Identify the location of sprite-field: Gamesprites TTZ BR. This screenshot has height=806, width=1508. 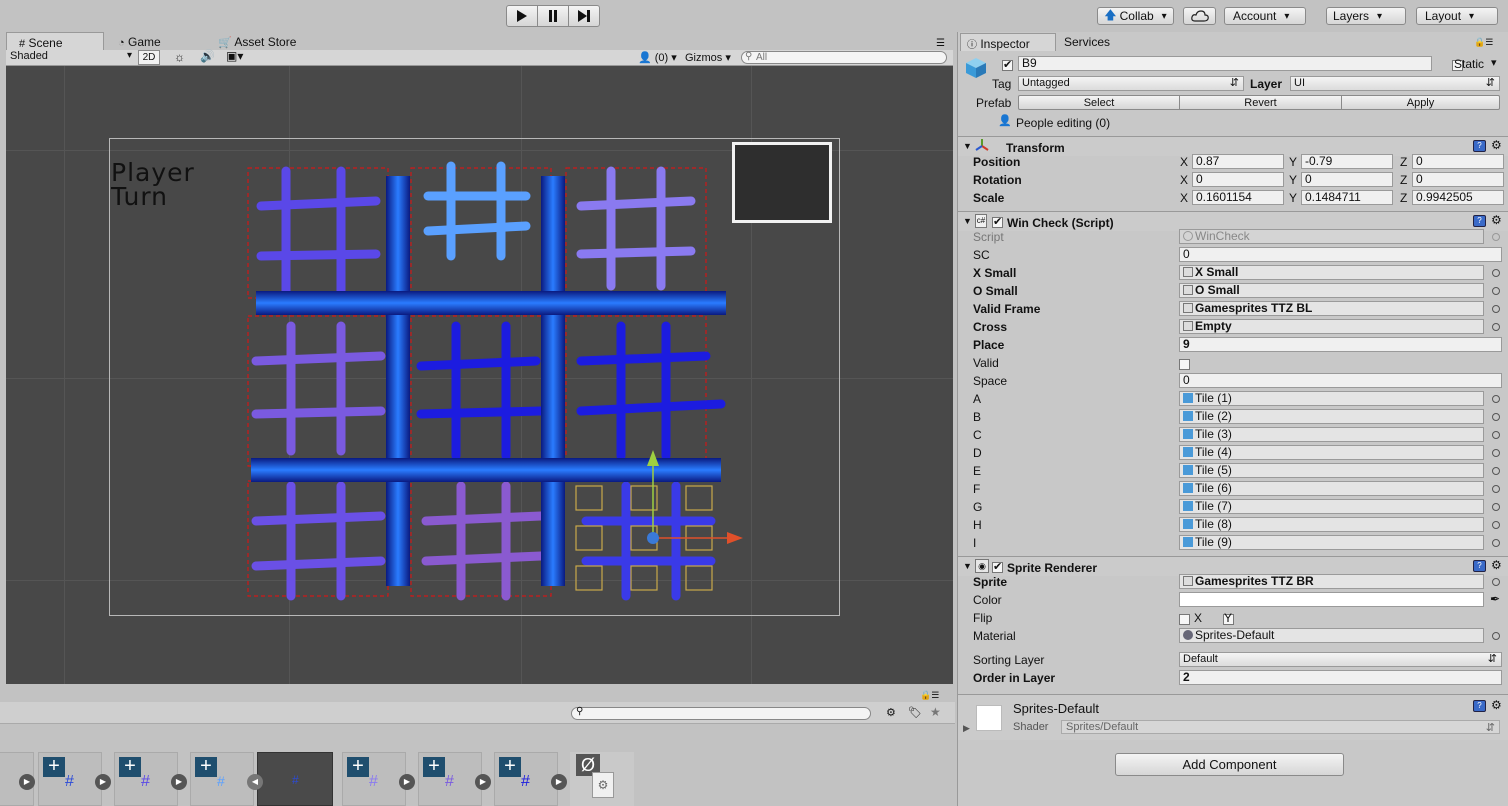
(1331, 581).